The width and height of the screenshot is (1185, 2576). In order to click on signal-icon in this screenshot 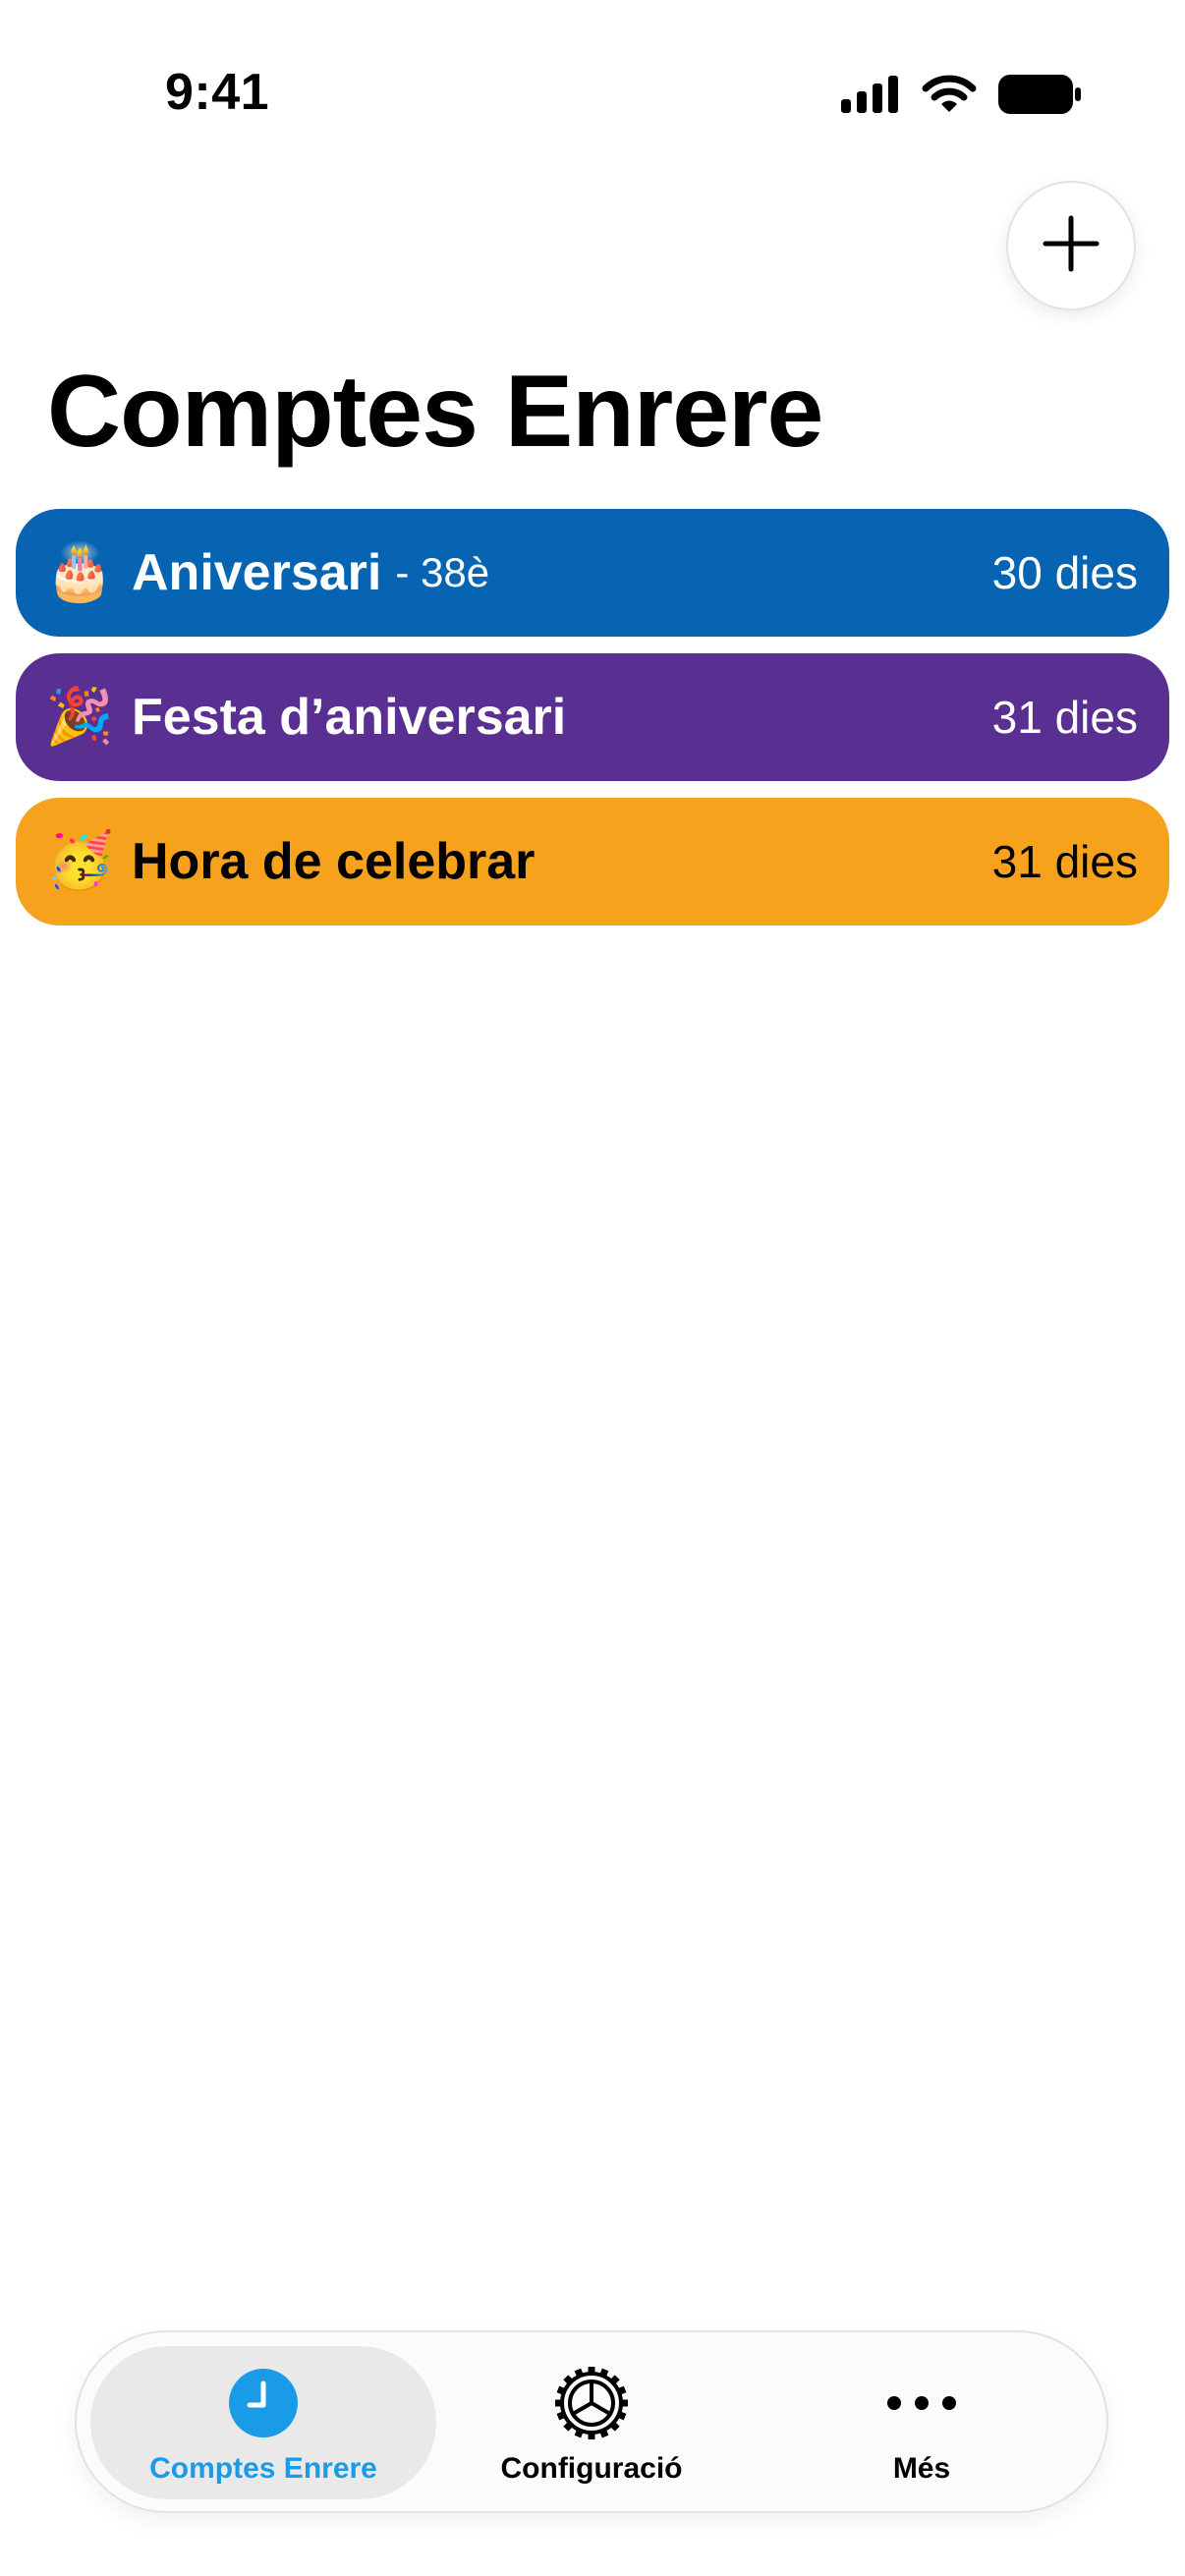, I will do `click(871, 97)`.